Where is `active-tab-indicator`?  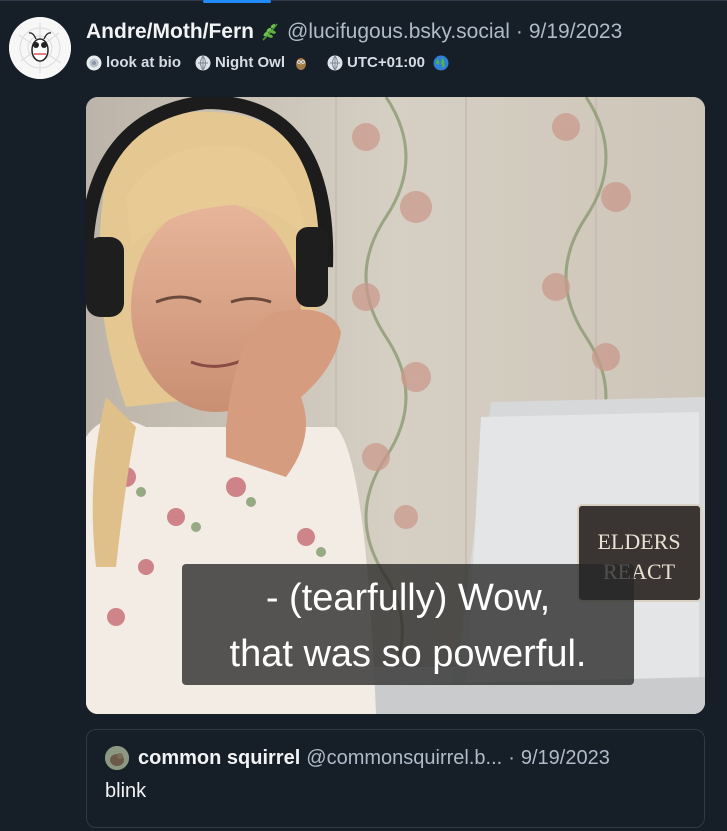
active-tab-indicator is located at coordinates (237, 1).